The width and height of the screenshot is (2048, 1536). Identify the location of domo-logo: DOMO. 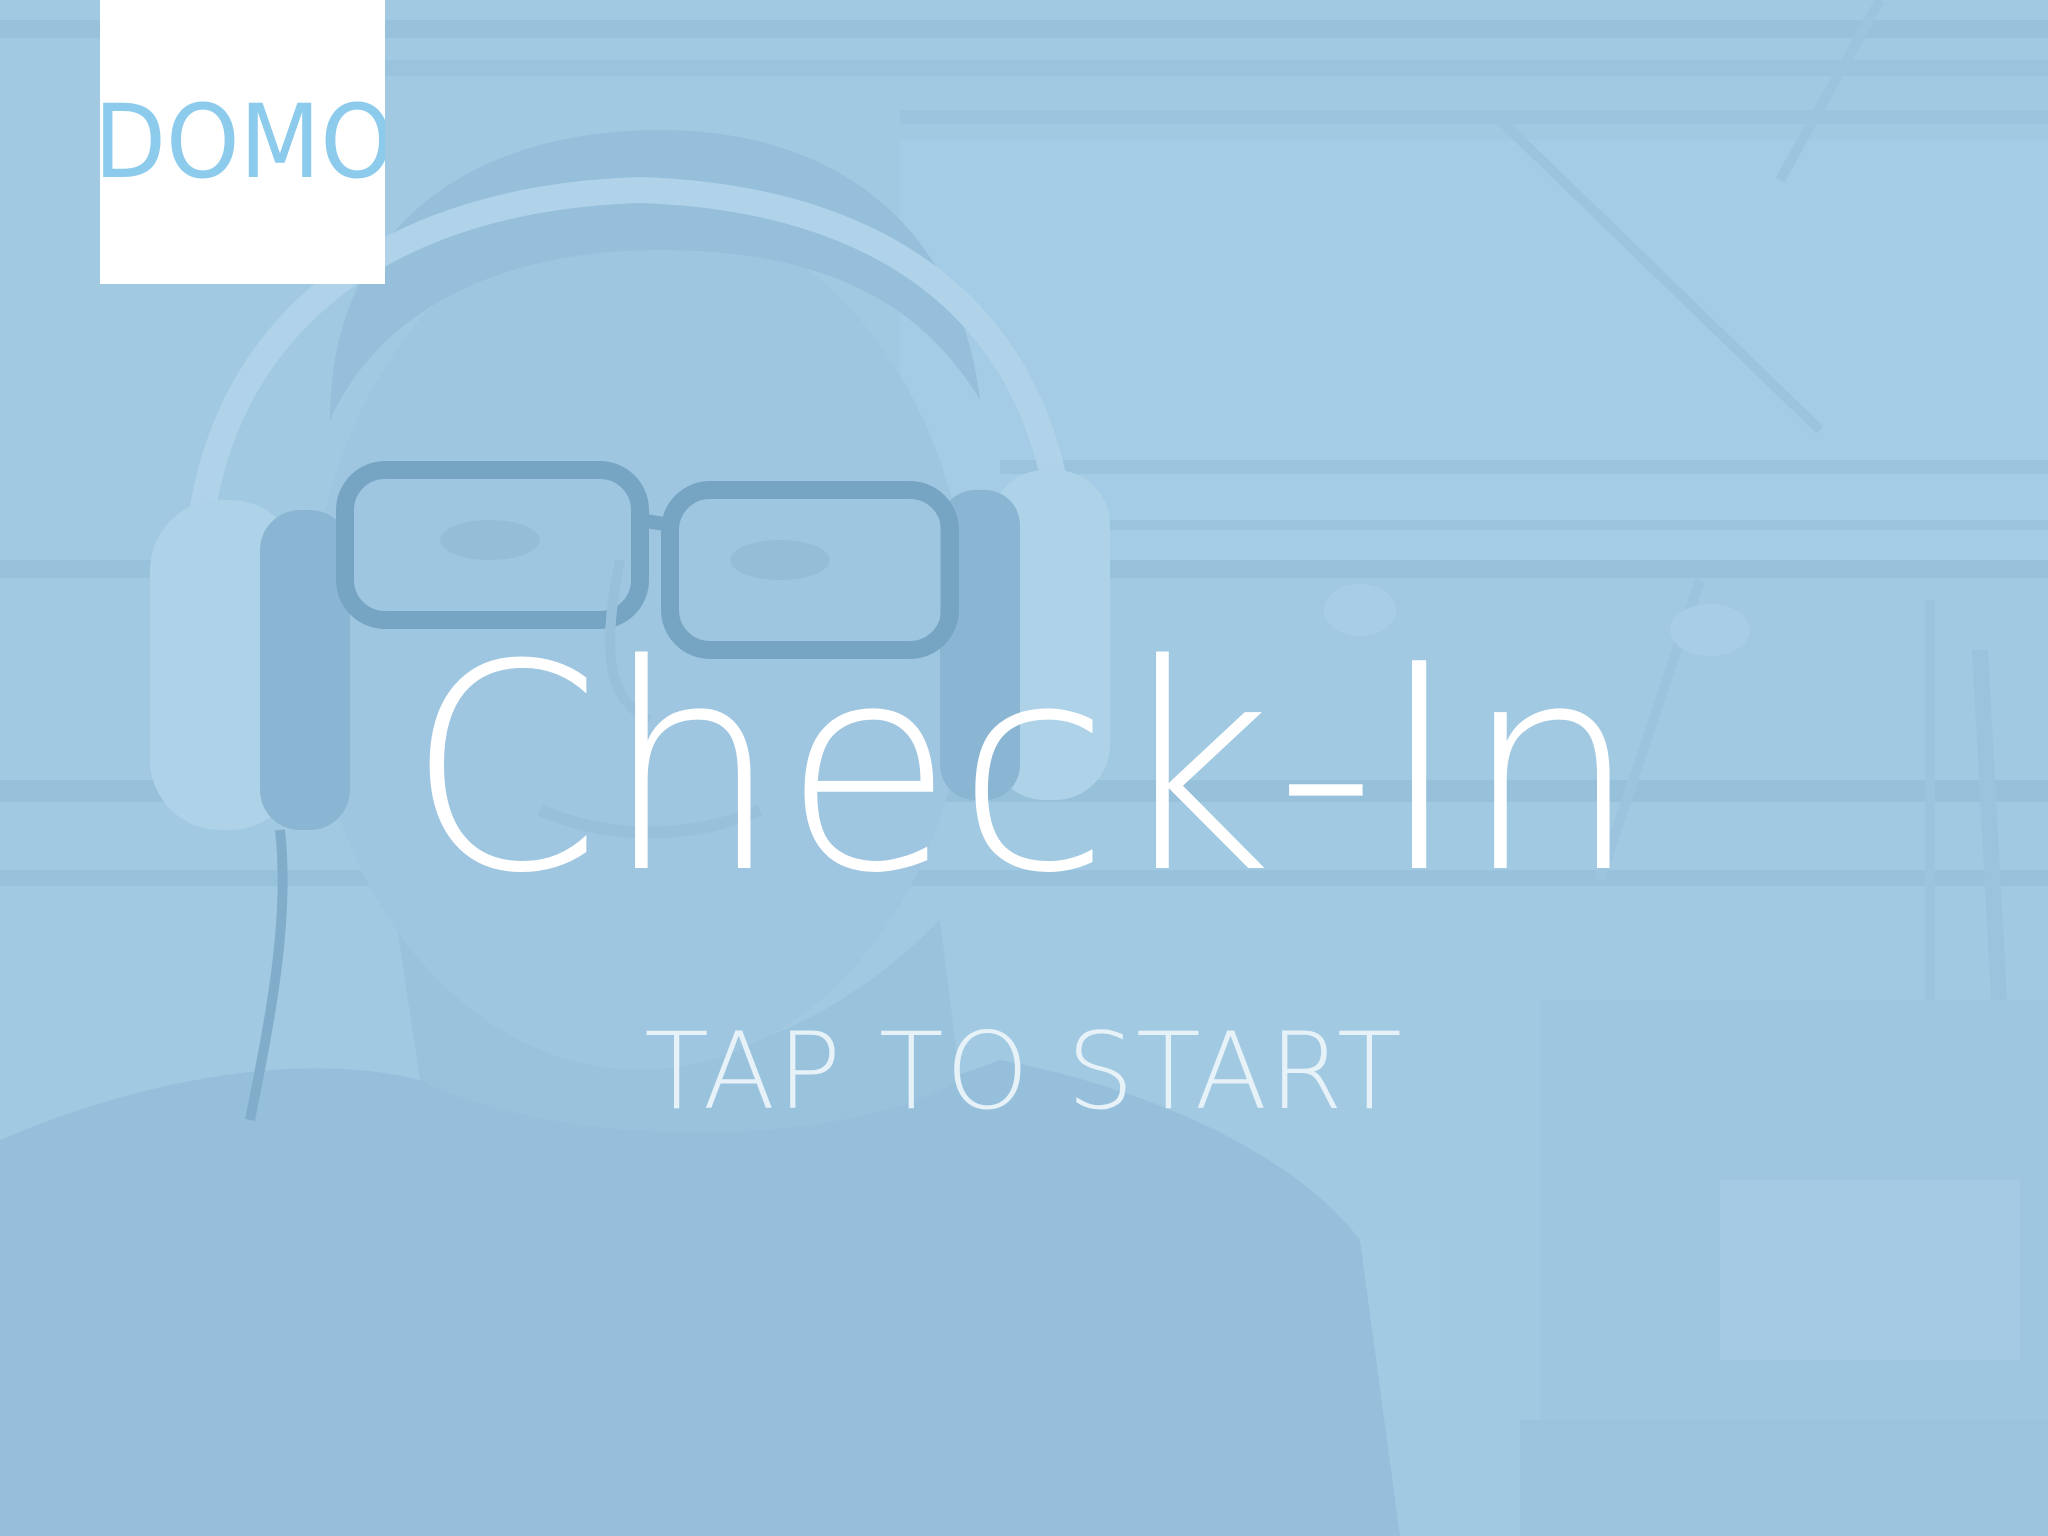
(242, 142).